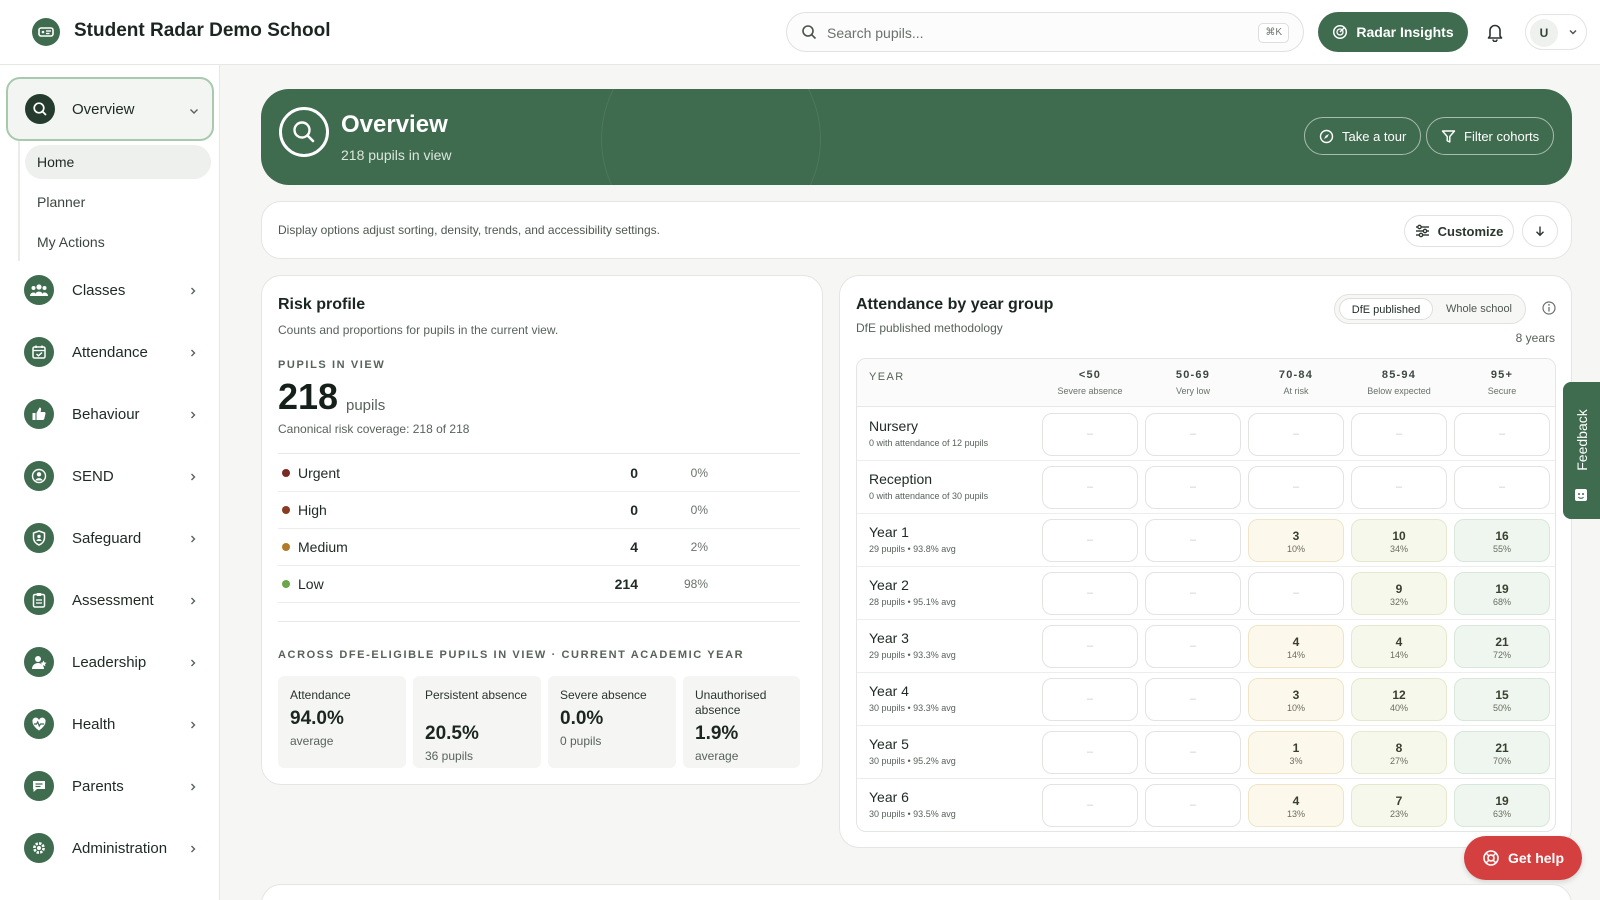 This screenshot has height=900, width=1600. I want to click on cell-count: 10, so click(1399, 536).